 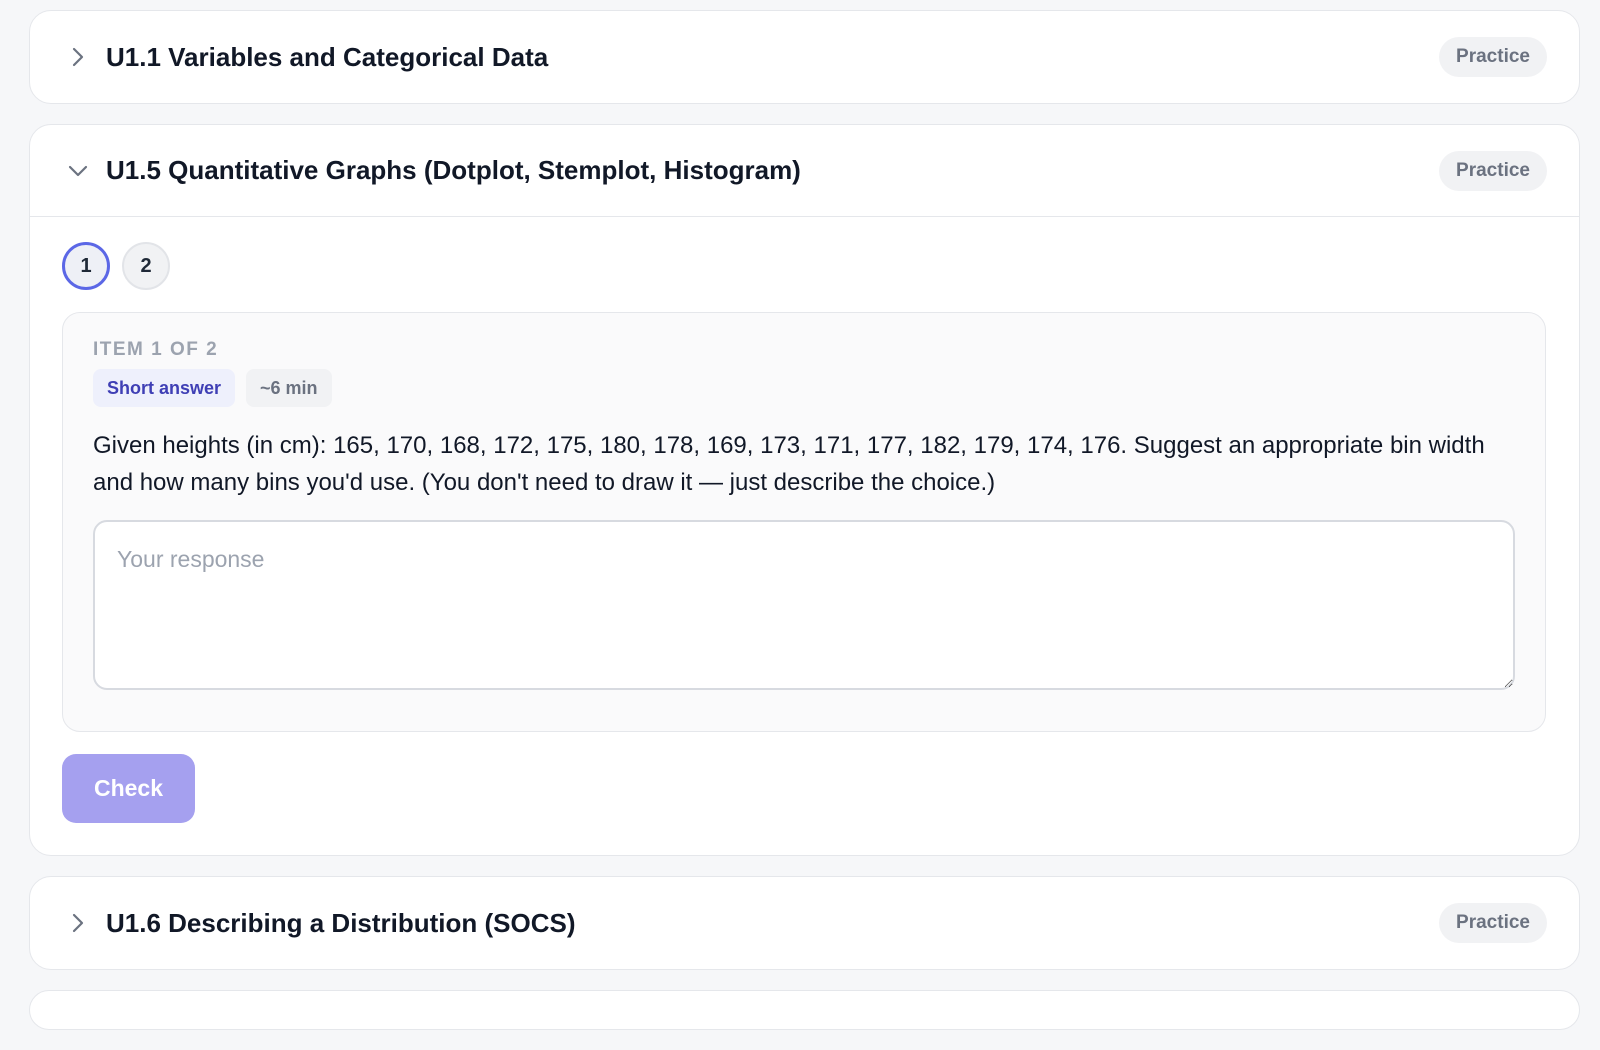 I want to click on check-button: Check, so click(x=128, y=788).